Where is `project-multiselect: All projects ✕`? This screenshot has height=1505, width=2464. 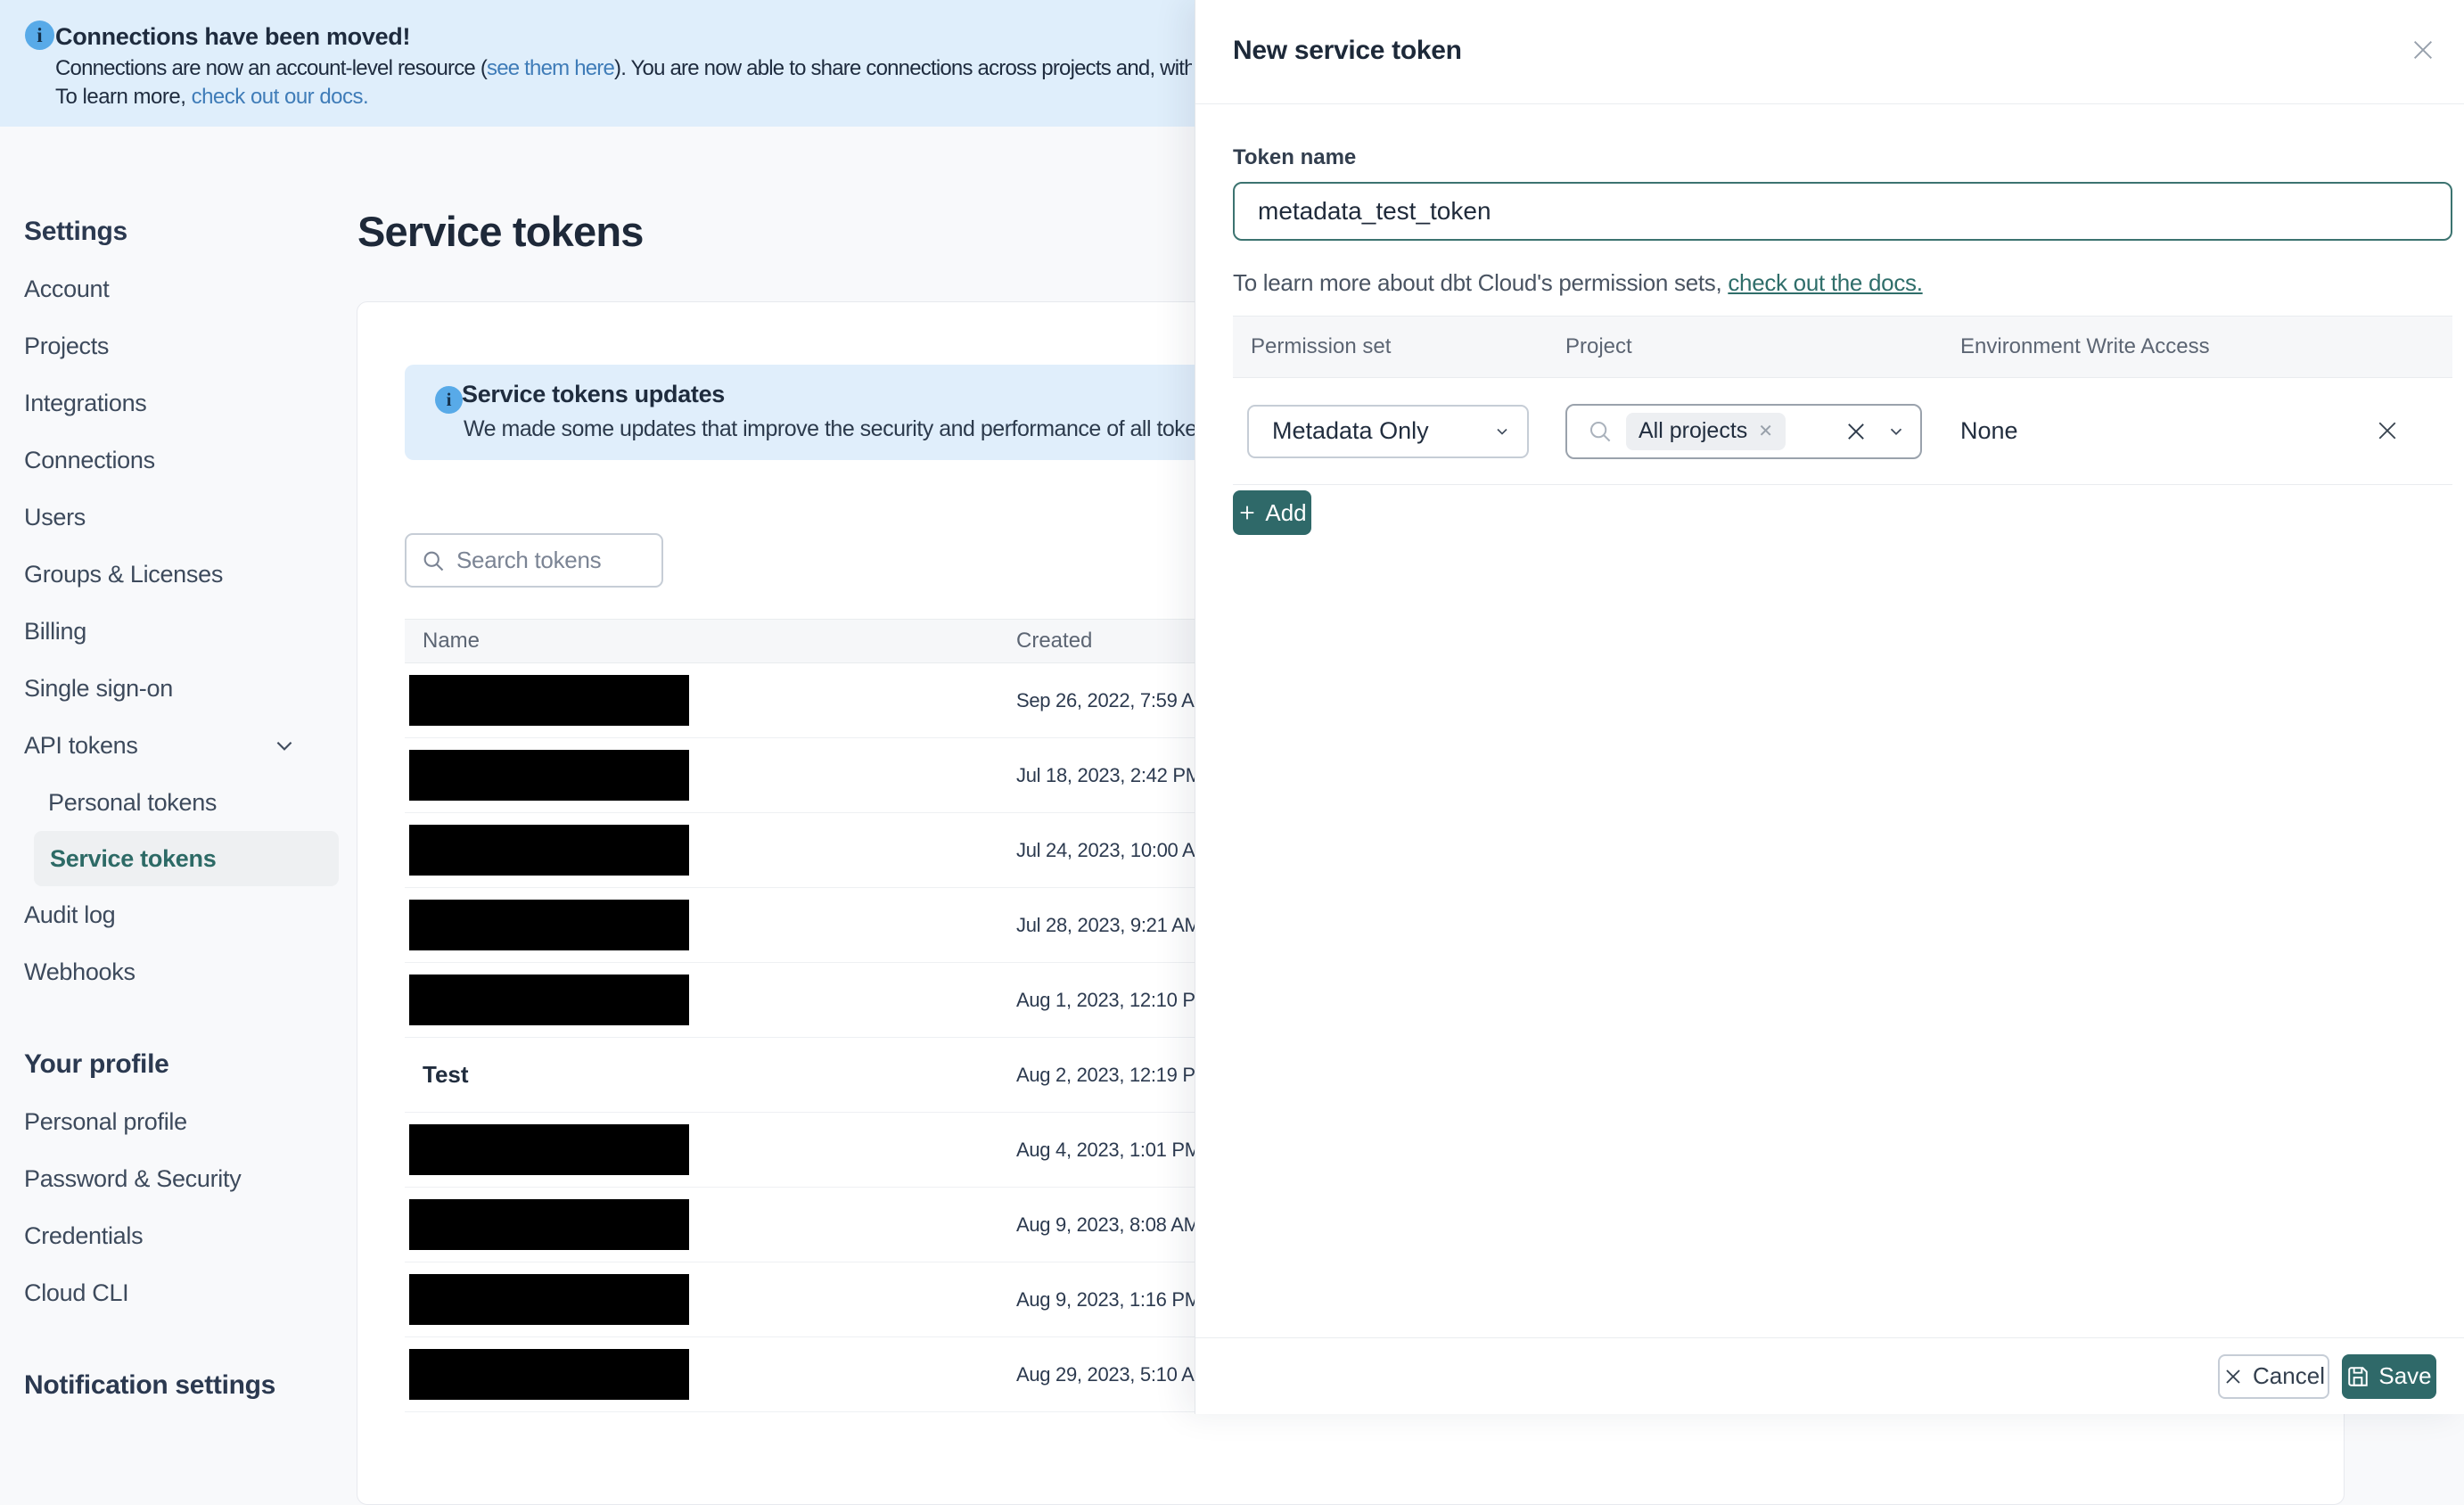 project-multiselect: All projects ✕ is located at coordinates (1743, 431).